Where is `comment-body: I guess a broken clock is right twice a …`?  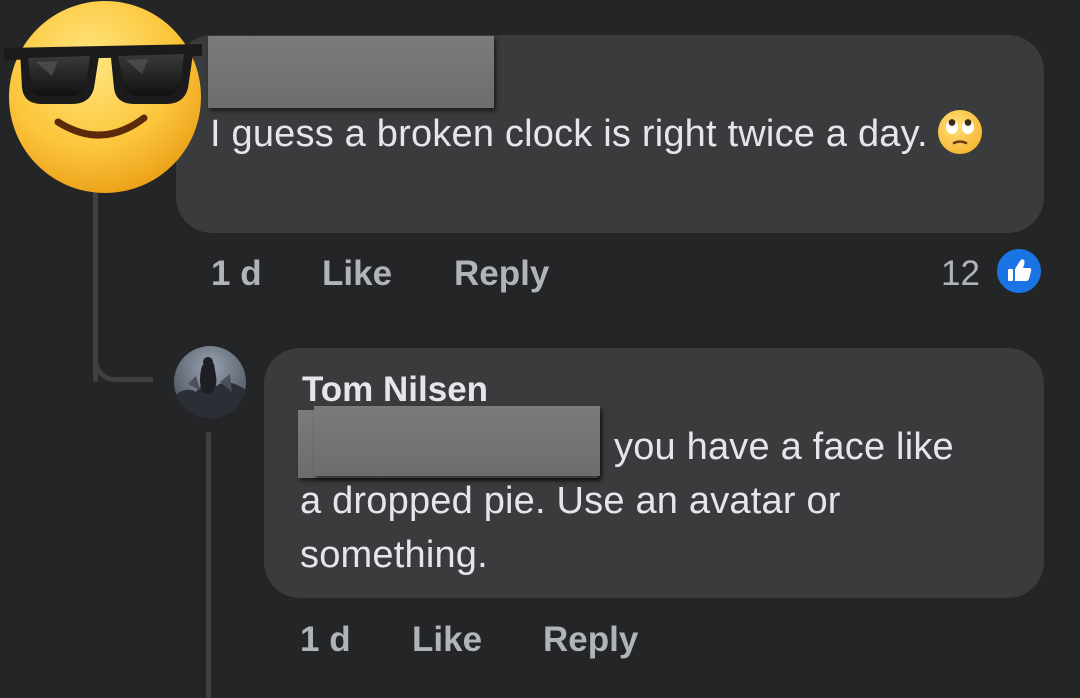
comment-body: I guess a broken clock is right twice a … is located at coordinates (569, 134).